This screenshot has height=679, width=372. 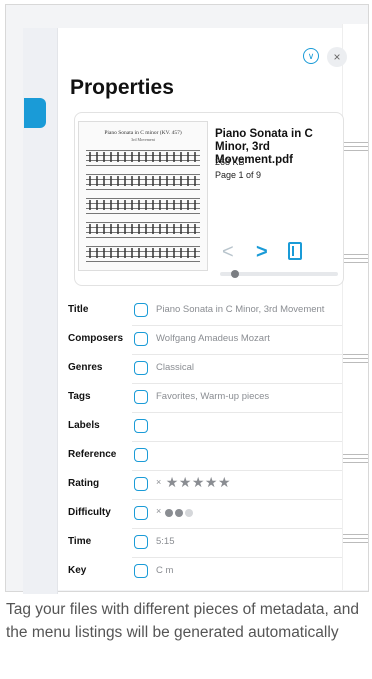 What do you see at coordinates (235, 274) in the screenshot?
I see `page-slider-thumb` at bounding box center [235, 274].